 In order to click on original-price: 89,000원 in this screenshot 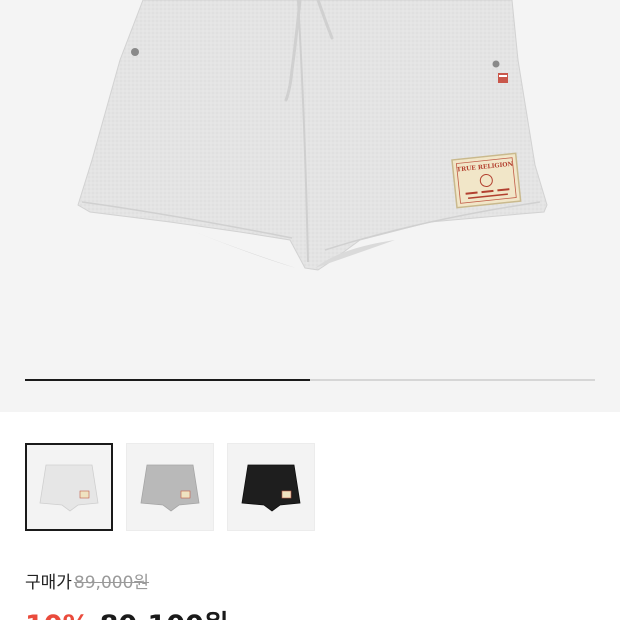, I will do `click(111, 583)`.